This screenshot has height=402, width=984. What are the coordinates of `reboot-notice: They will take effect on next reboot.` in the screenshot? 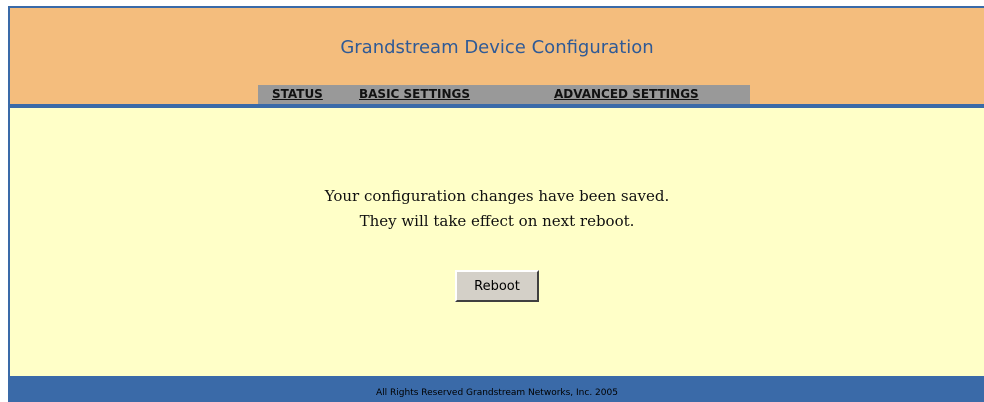 It's located at (497, 221).